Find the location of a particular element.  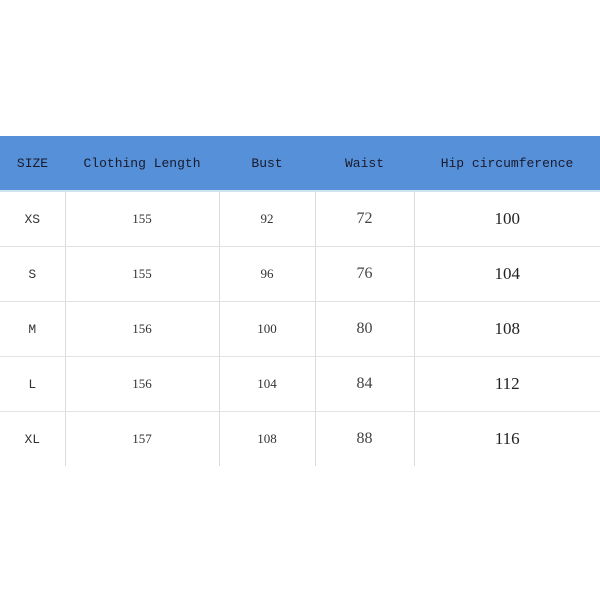

table-row: XS 155 92 72 100 is located at coordinates (300, 219).